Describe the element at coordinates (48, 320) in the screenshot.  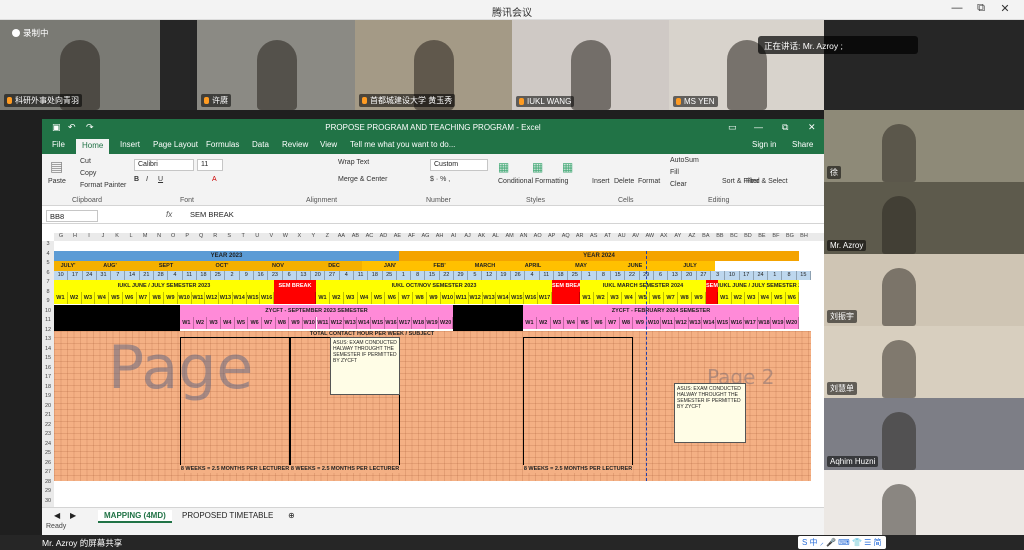
I see `row-header: 11` at that location.